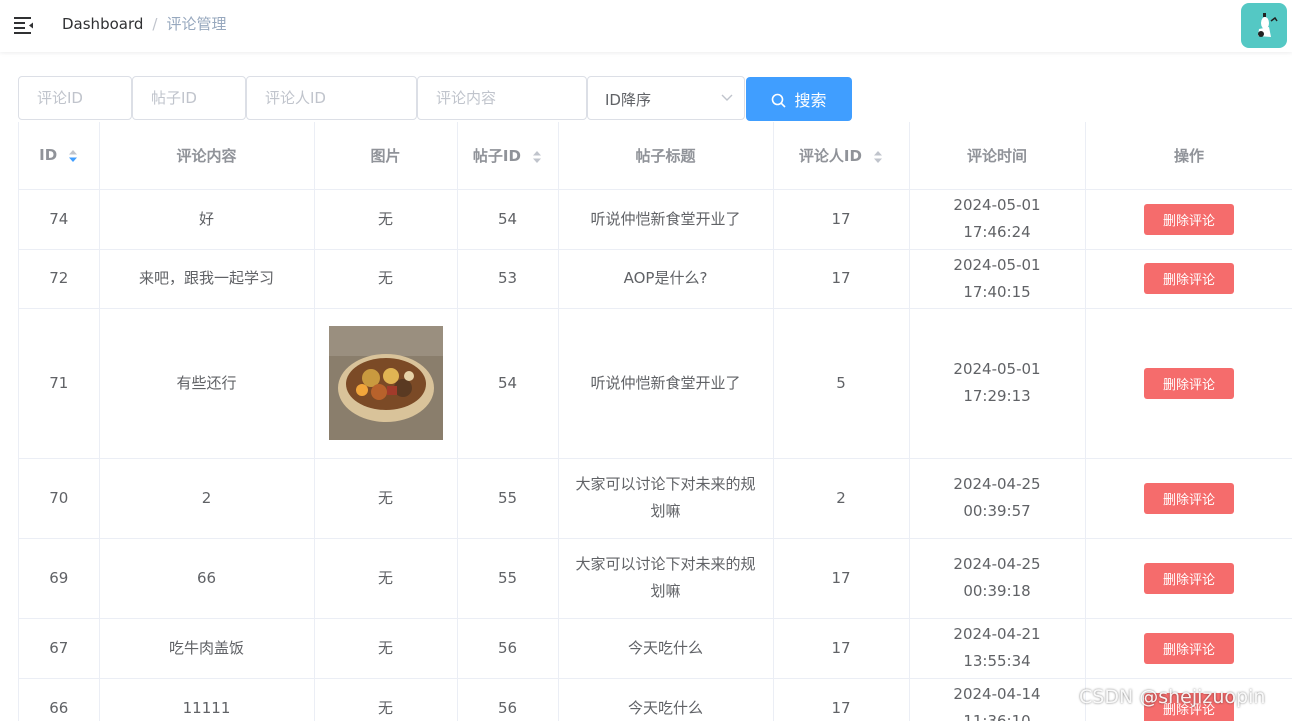  Describe the element at coordinates (646, 26) in the screenshot. I see `top-navbar: Dashboard / 评论管理` at that location.